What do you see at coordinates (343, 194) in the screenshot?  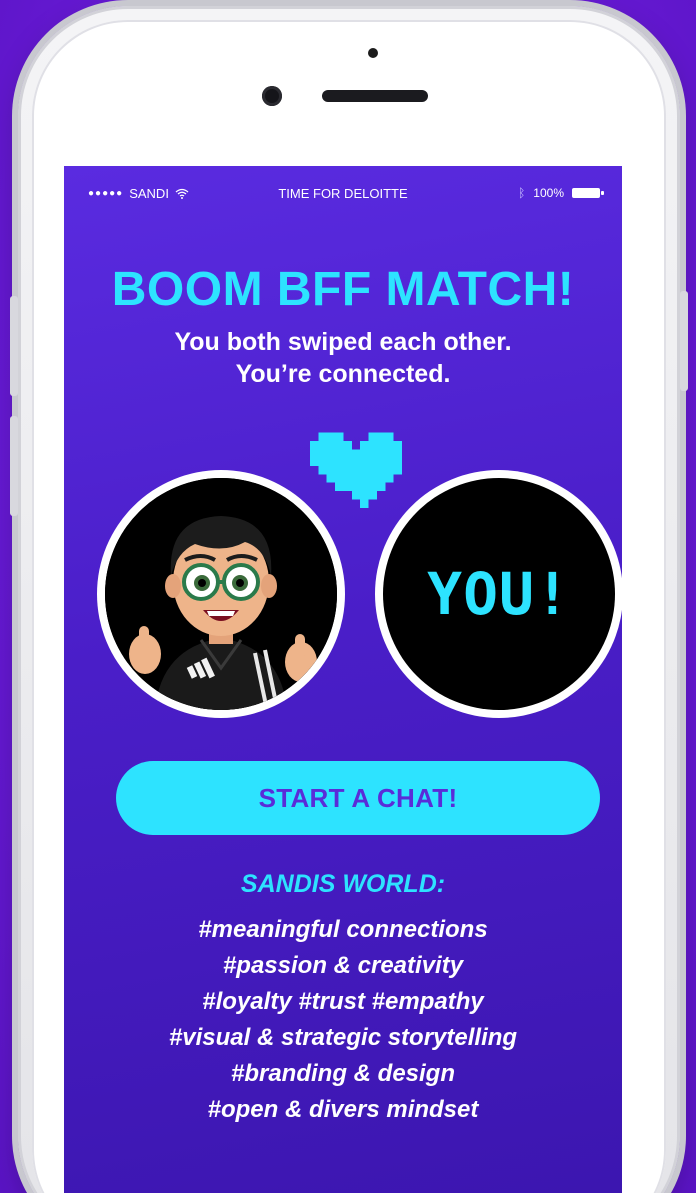 I see `status-bar: ●●●●● SANDI TIME FOR DELOITTE ᛒ 100%` at bounding box center [343, 194].